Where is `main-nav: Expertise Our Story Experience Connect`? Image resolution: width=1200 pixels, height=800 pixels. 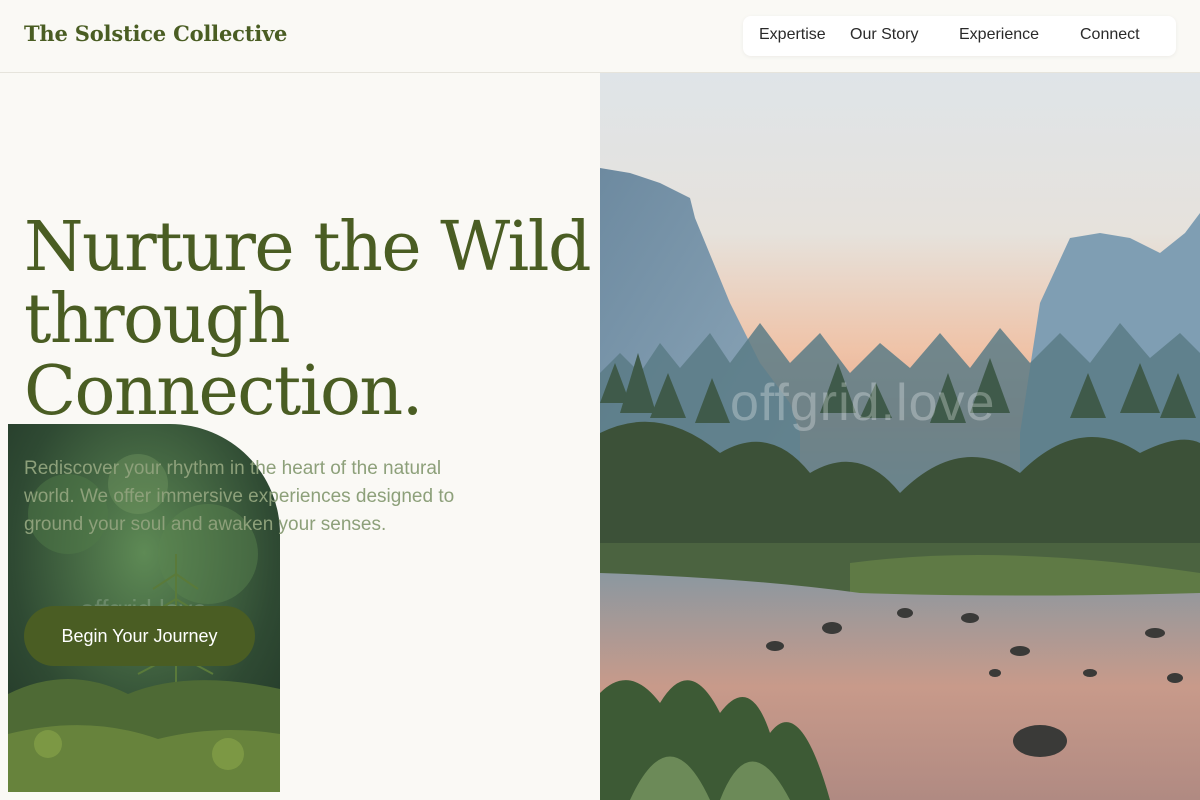
main-nav: Expertise Our Story Experience Connect is located at coordinates (959, 36).